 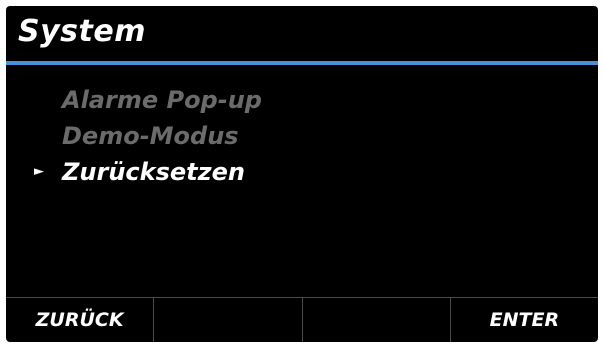 I want to click on selection-pointer-icon: ►, so click(x=39, y=171).